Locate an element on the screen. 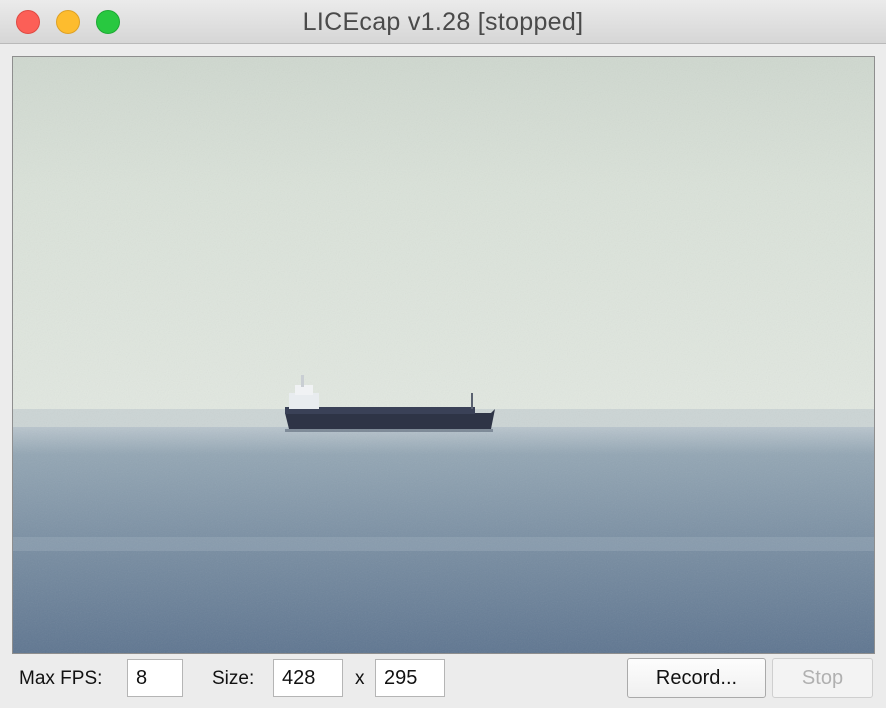 This screenshot has height=708, width=886. stop-button: Stop is located at coordinates (822, 678).